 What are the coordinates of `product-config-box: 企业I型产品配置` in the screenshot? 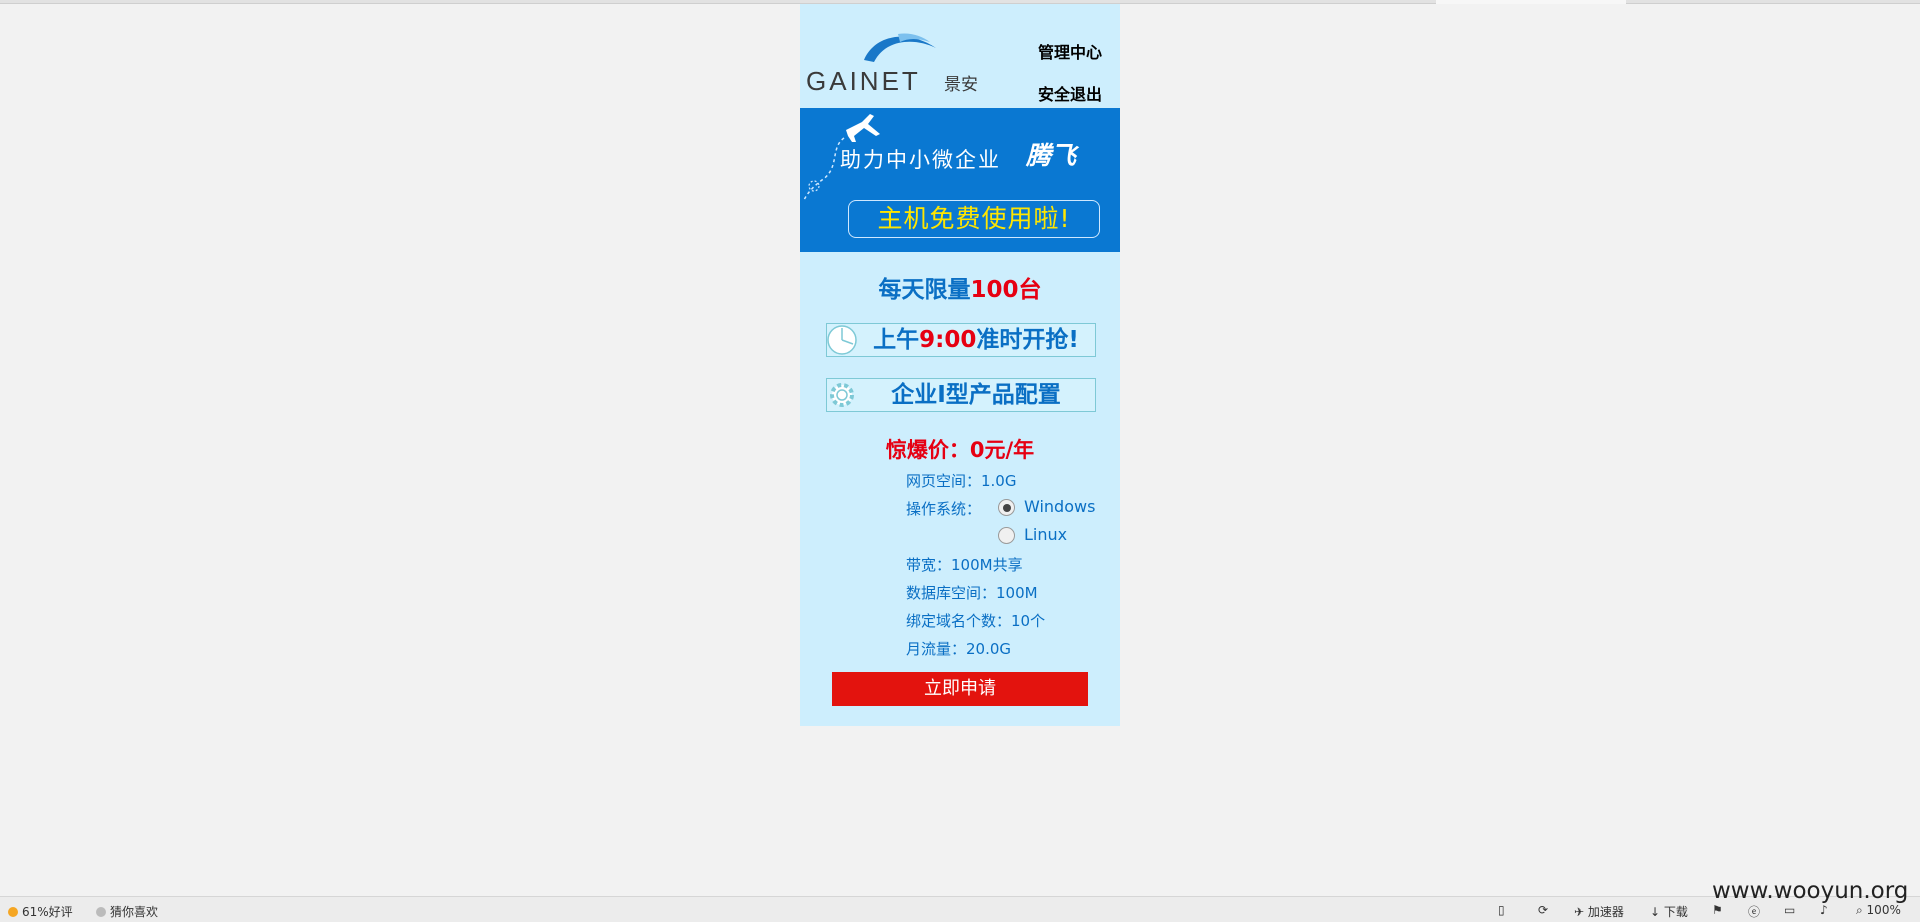 It's located at (961, 395).